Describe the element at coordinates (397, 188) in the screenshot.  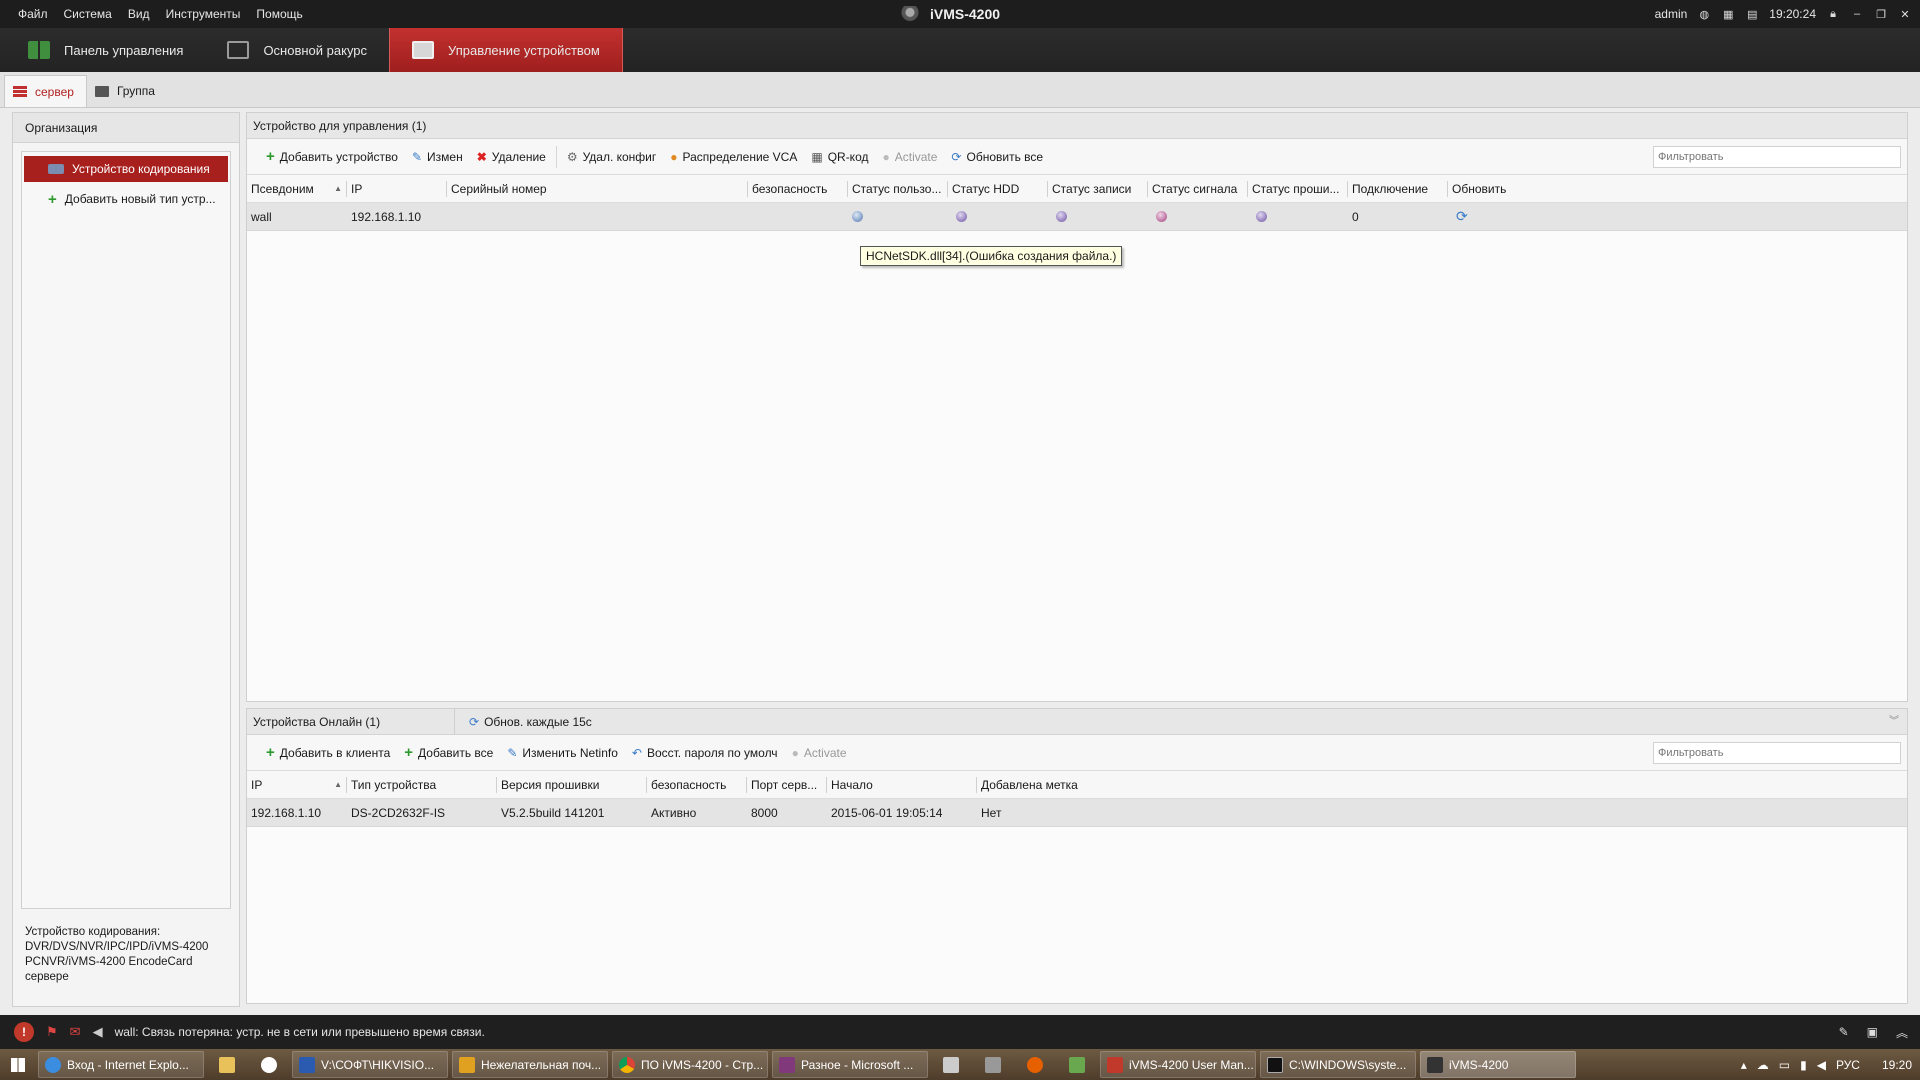
I see `col-ip: IP` at that location.